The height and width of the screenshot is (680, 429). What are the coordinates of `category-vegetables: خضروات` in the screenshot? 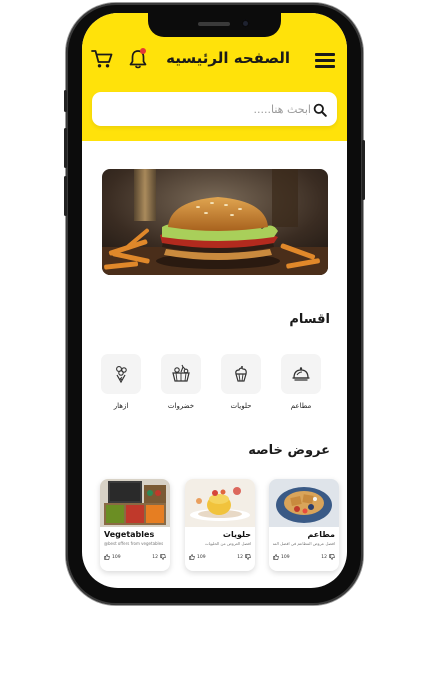 It's located at (181, 382).